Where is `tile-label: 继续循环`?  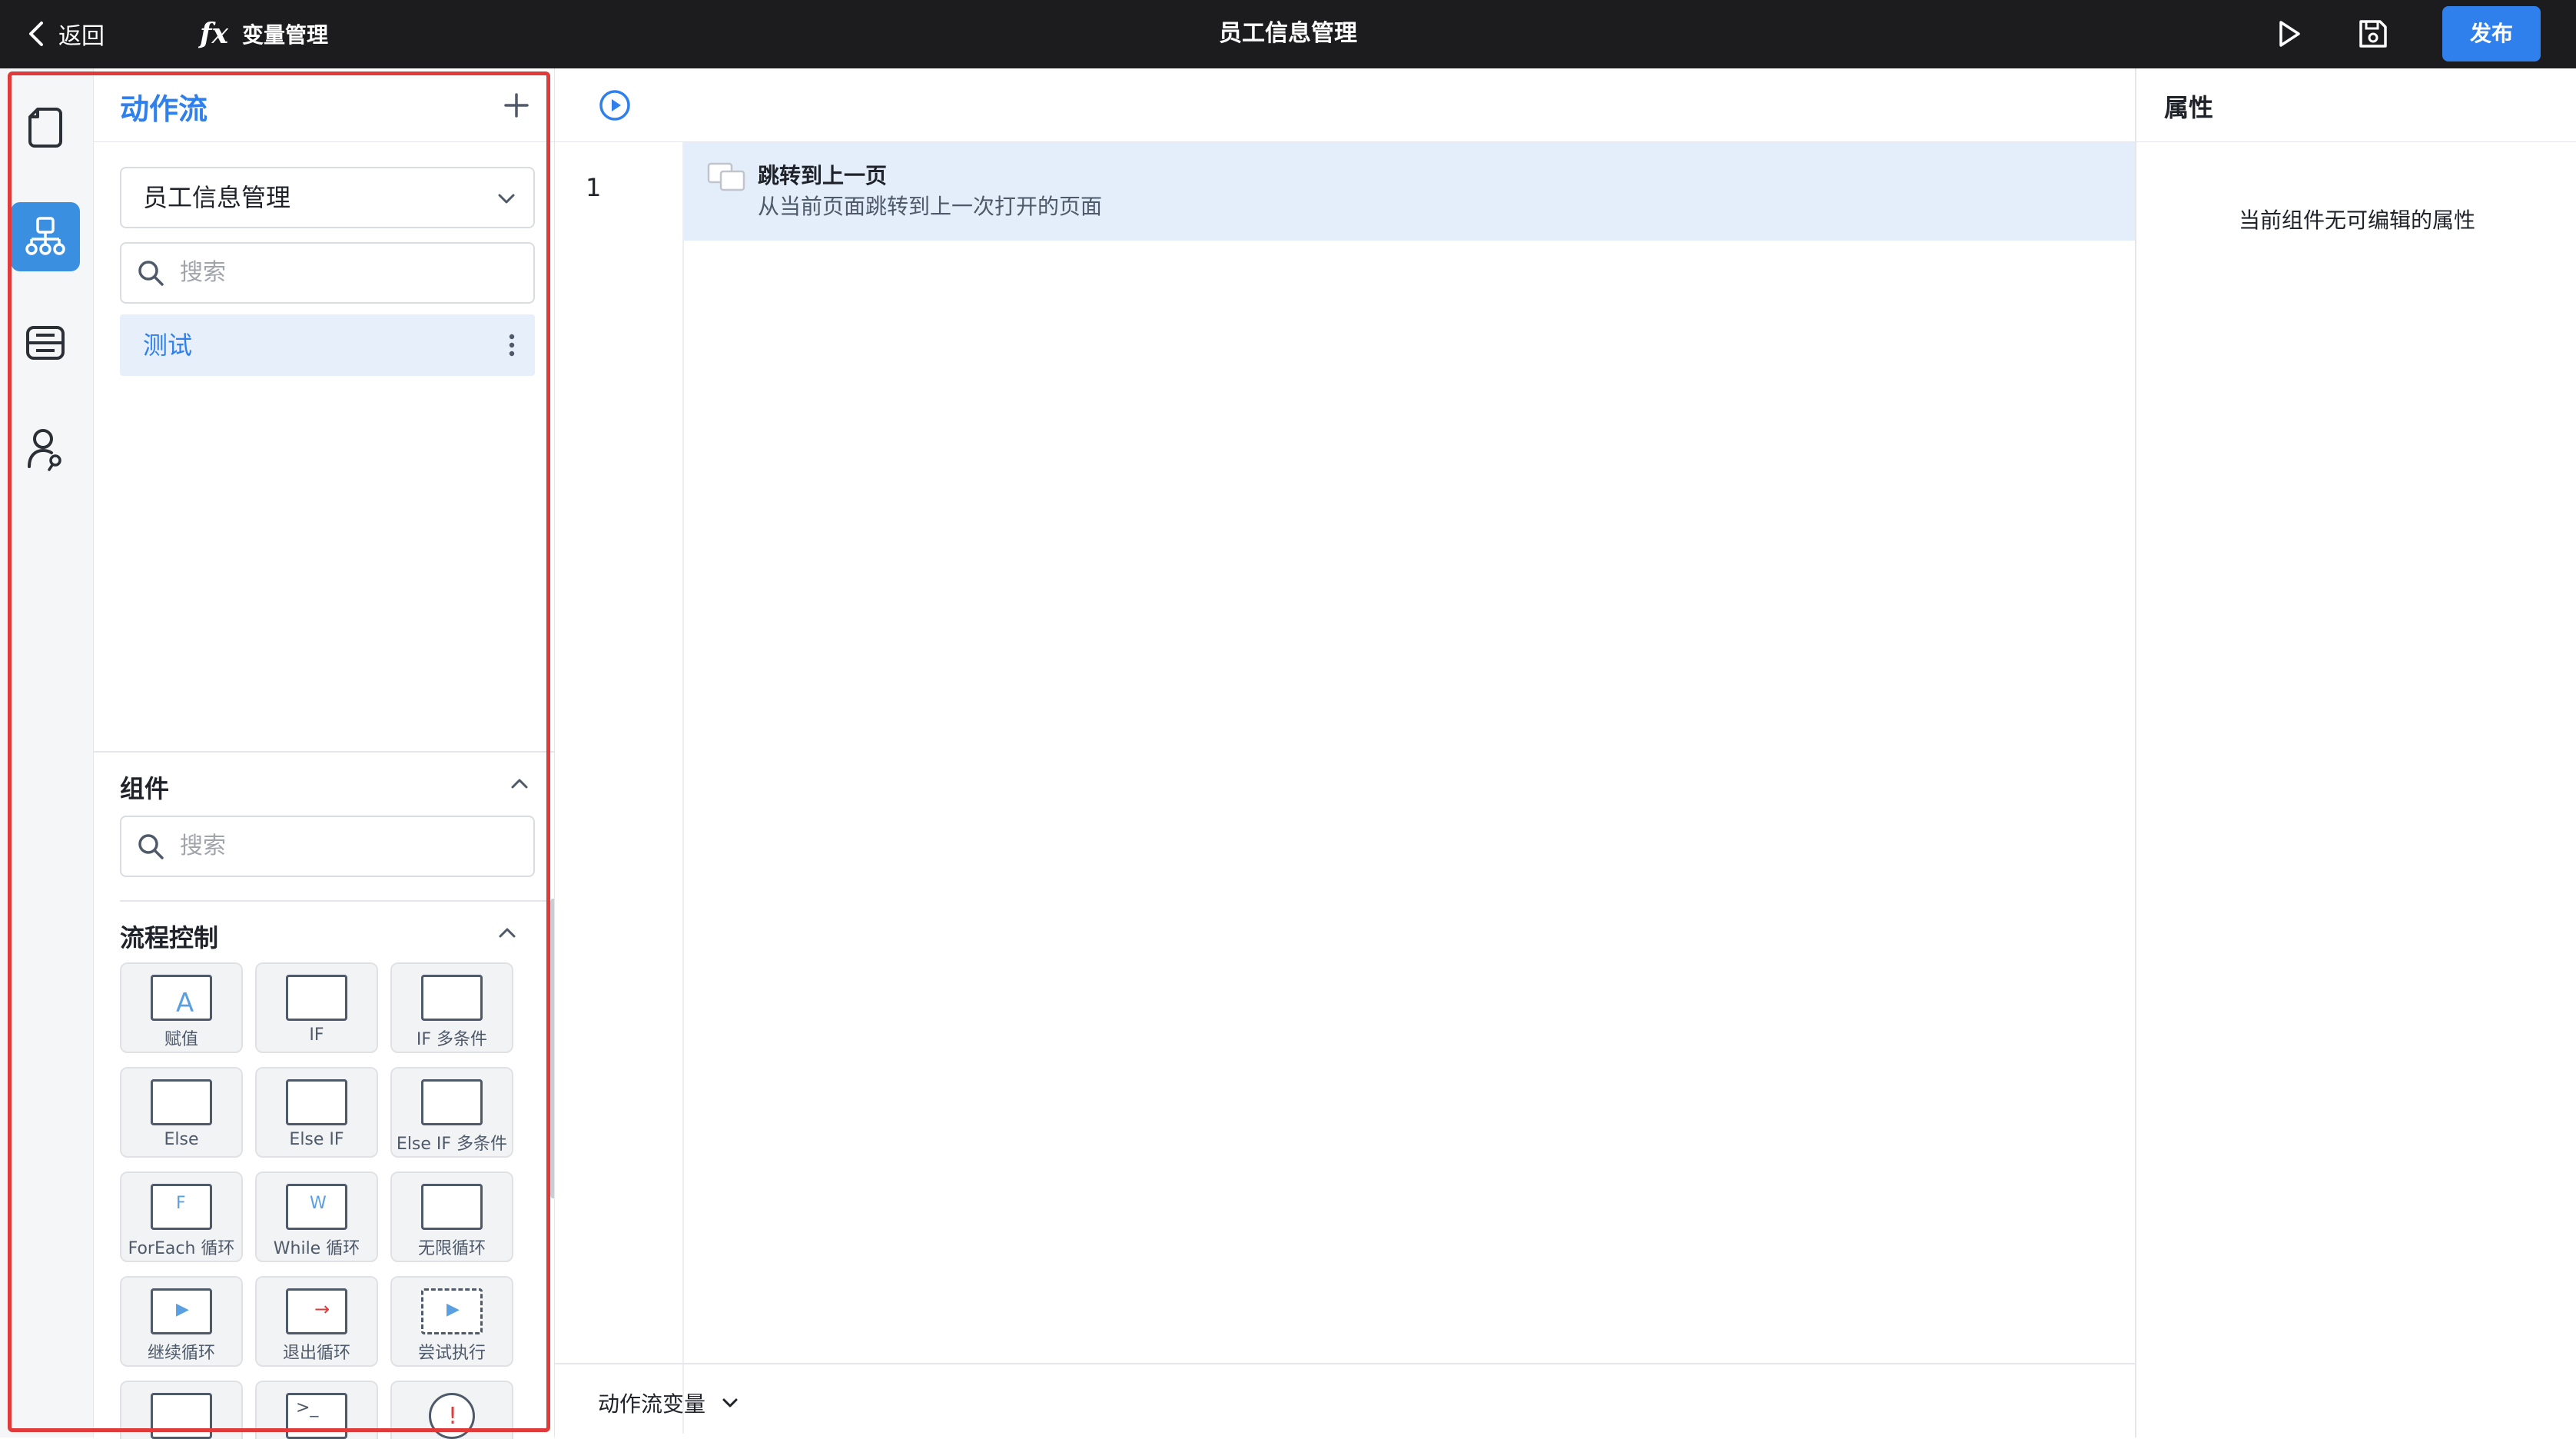
tile-label: 继续循环 is located at coordinates (181, 1353).